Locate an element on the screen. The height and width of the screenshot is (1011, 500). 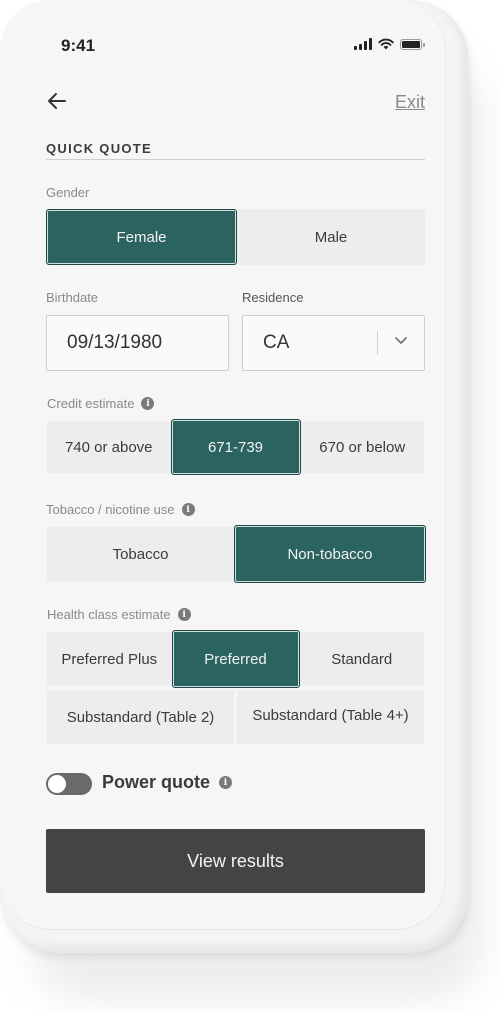
gender-label-text: Gender is located at coordinates (68, 192).